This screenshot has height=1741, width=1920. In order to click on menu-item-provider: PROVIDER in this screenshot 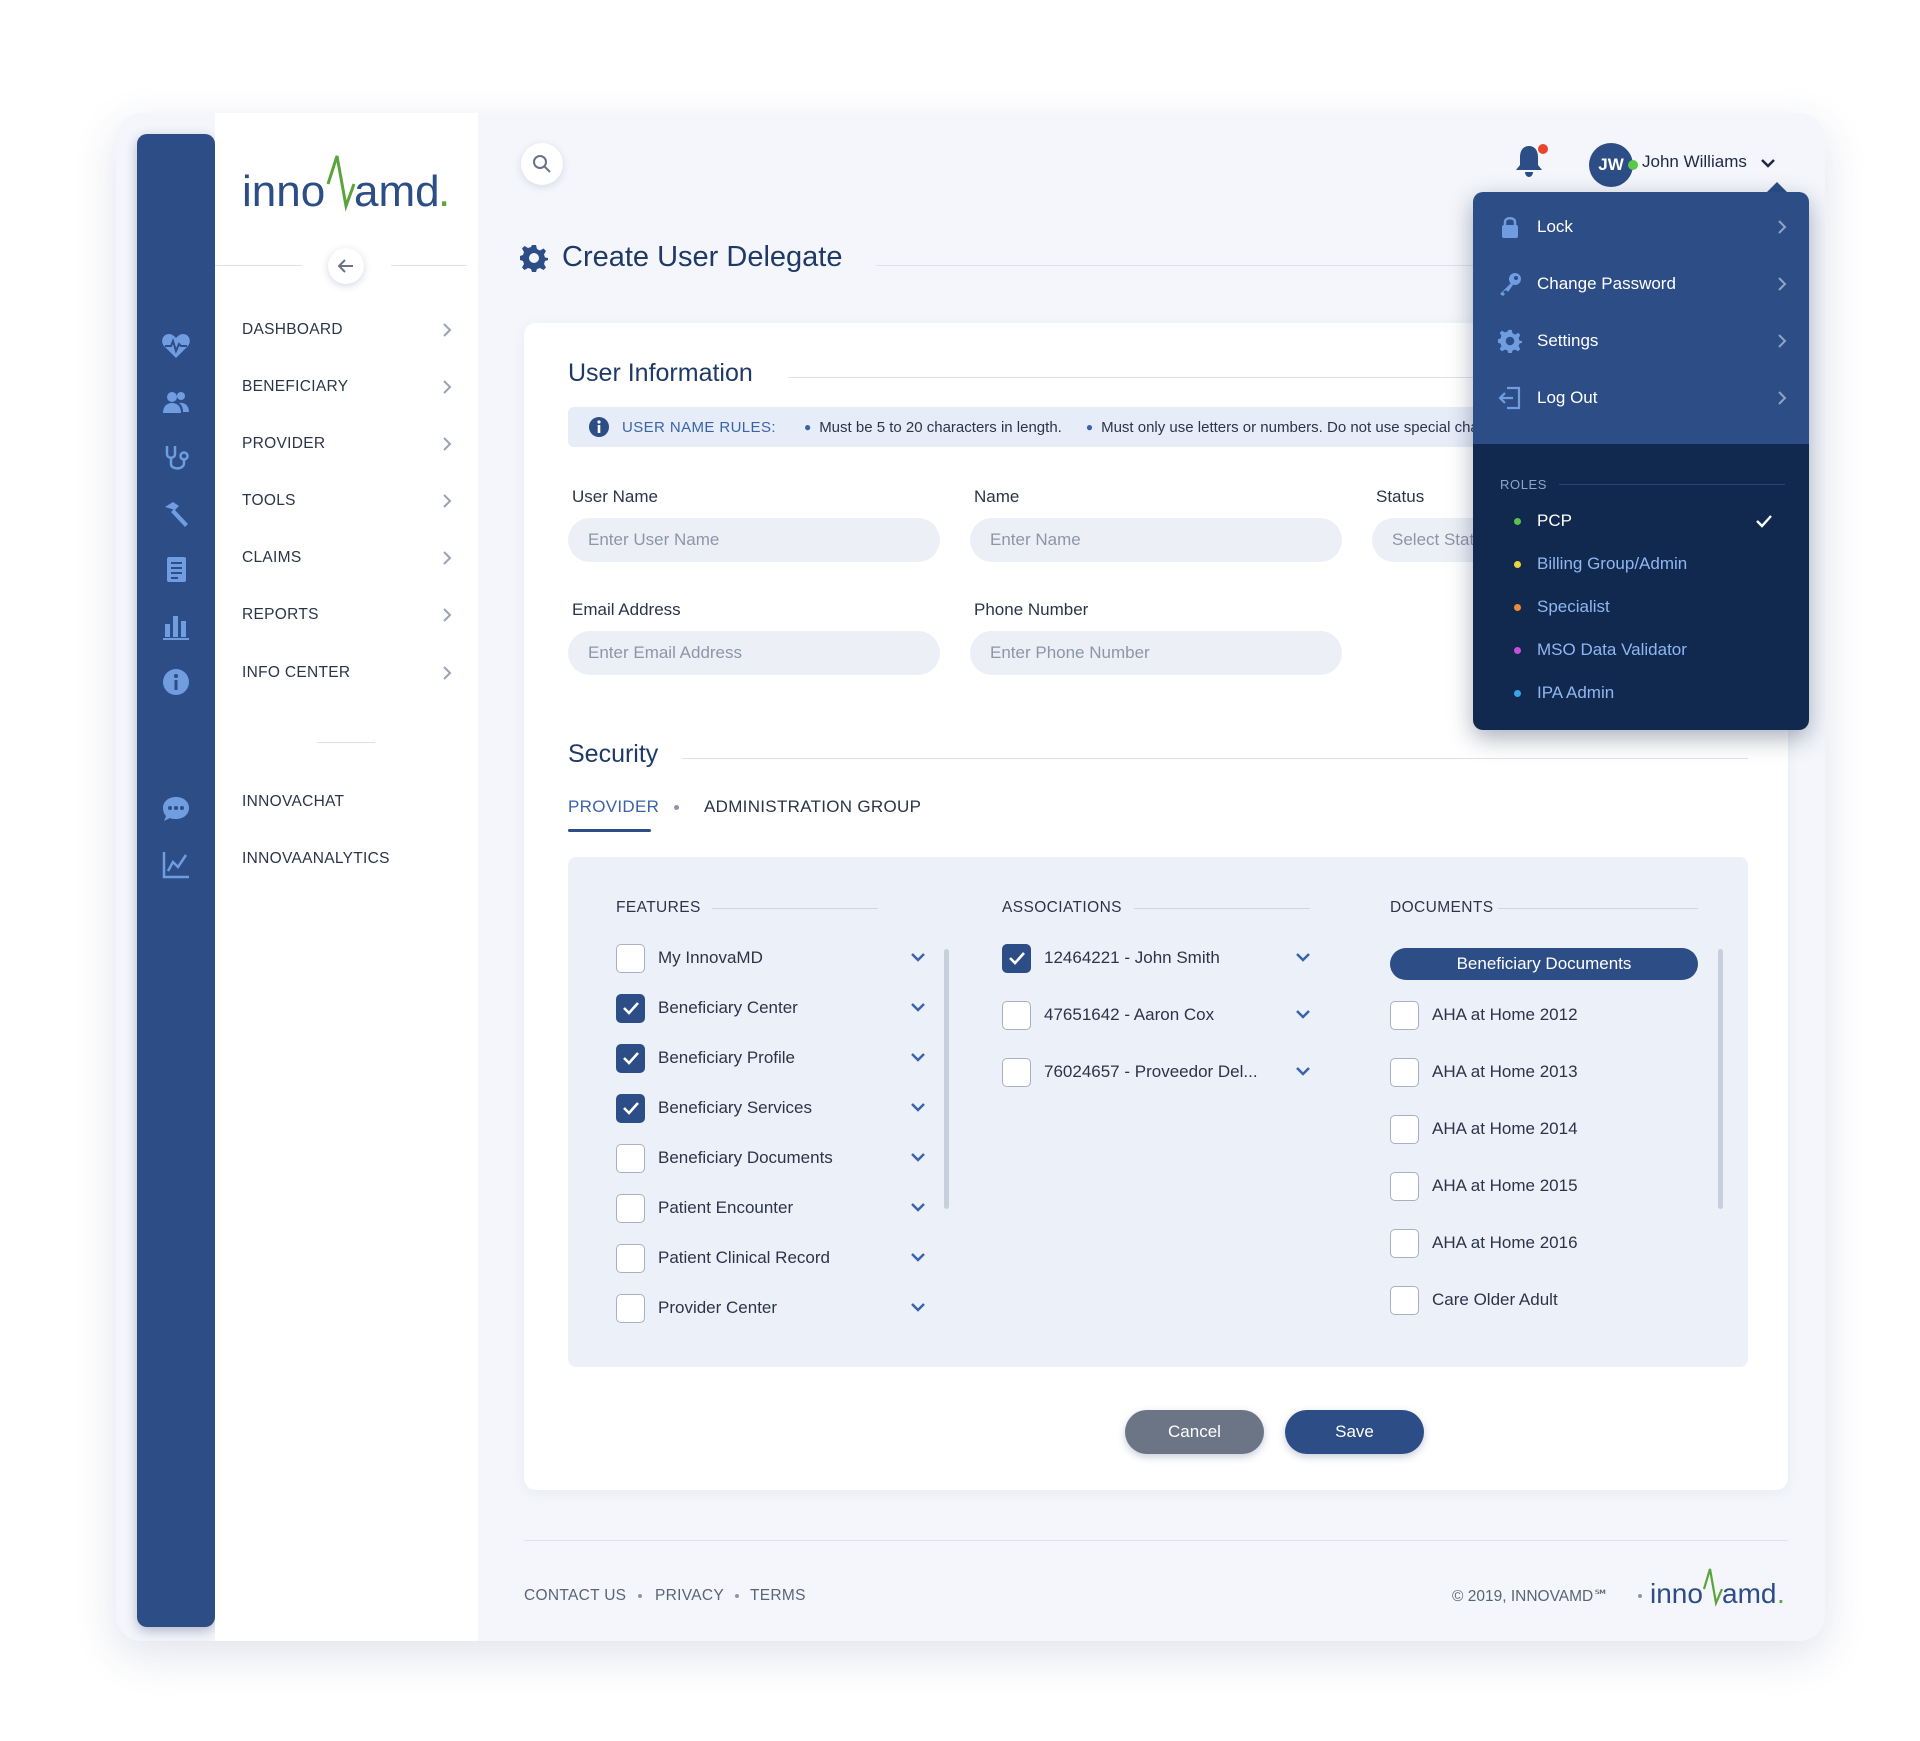, I will do `click(347, 444)`.